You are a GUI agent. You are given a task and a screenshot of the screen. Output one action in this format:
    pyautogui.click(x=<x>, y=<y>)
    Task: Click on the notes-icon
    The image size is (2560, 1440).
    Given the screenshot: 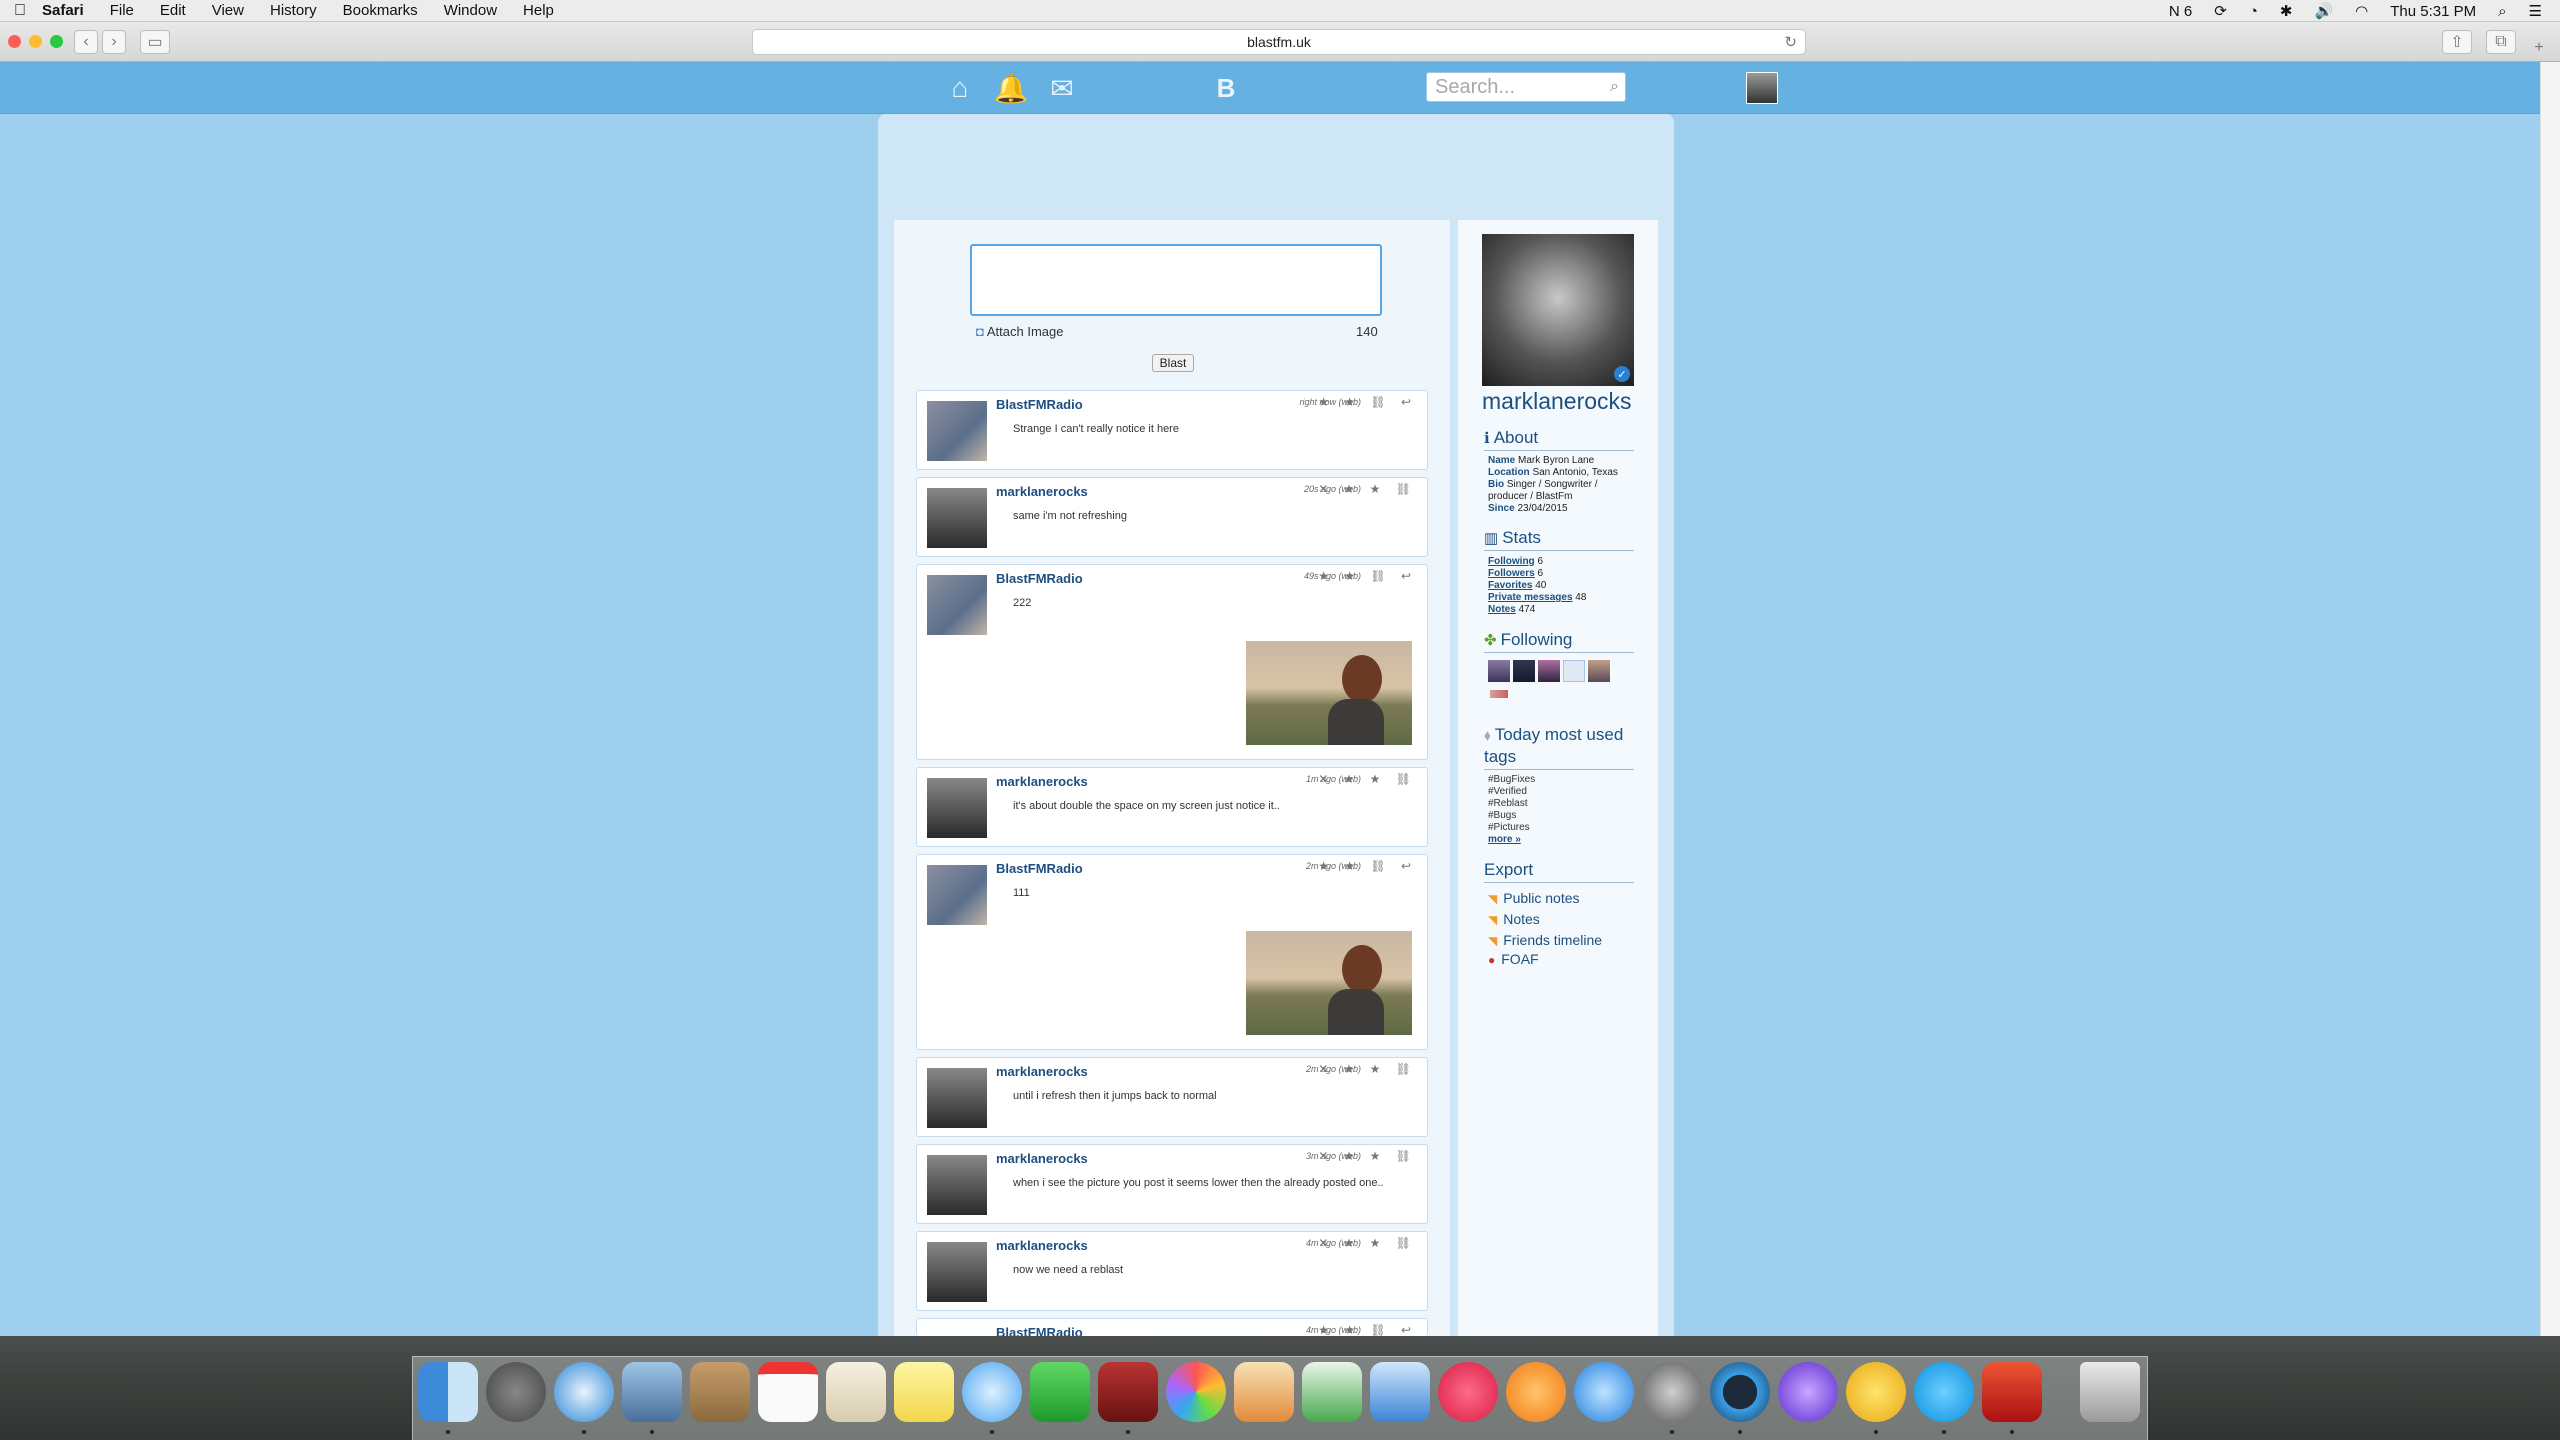 What is the action you would take?
    pyautogui.click(x=924, y=1392)
    